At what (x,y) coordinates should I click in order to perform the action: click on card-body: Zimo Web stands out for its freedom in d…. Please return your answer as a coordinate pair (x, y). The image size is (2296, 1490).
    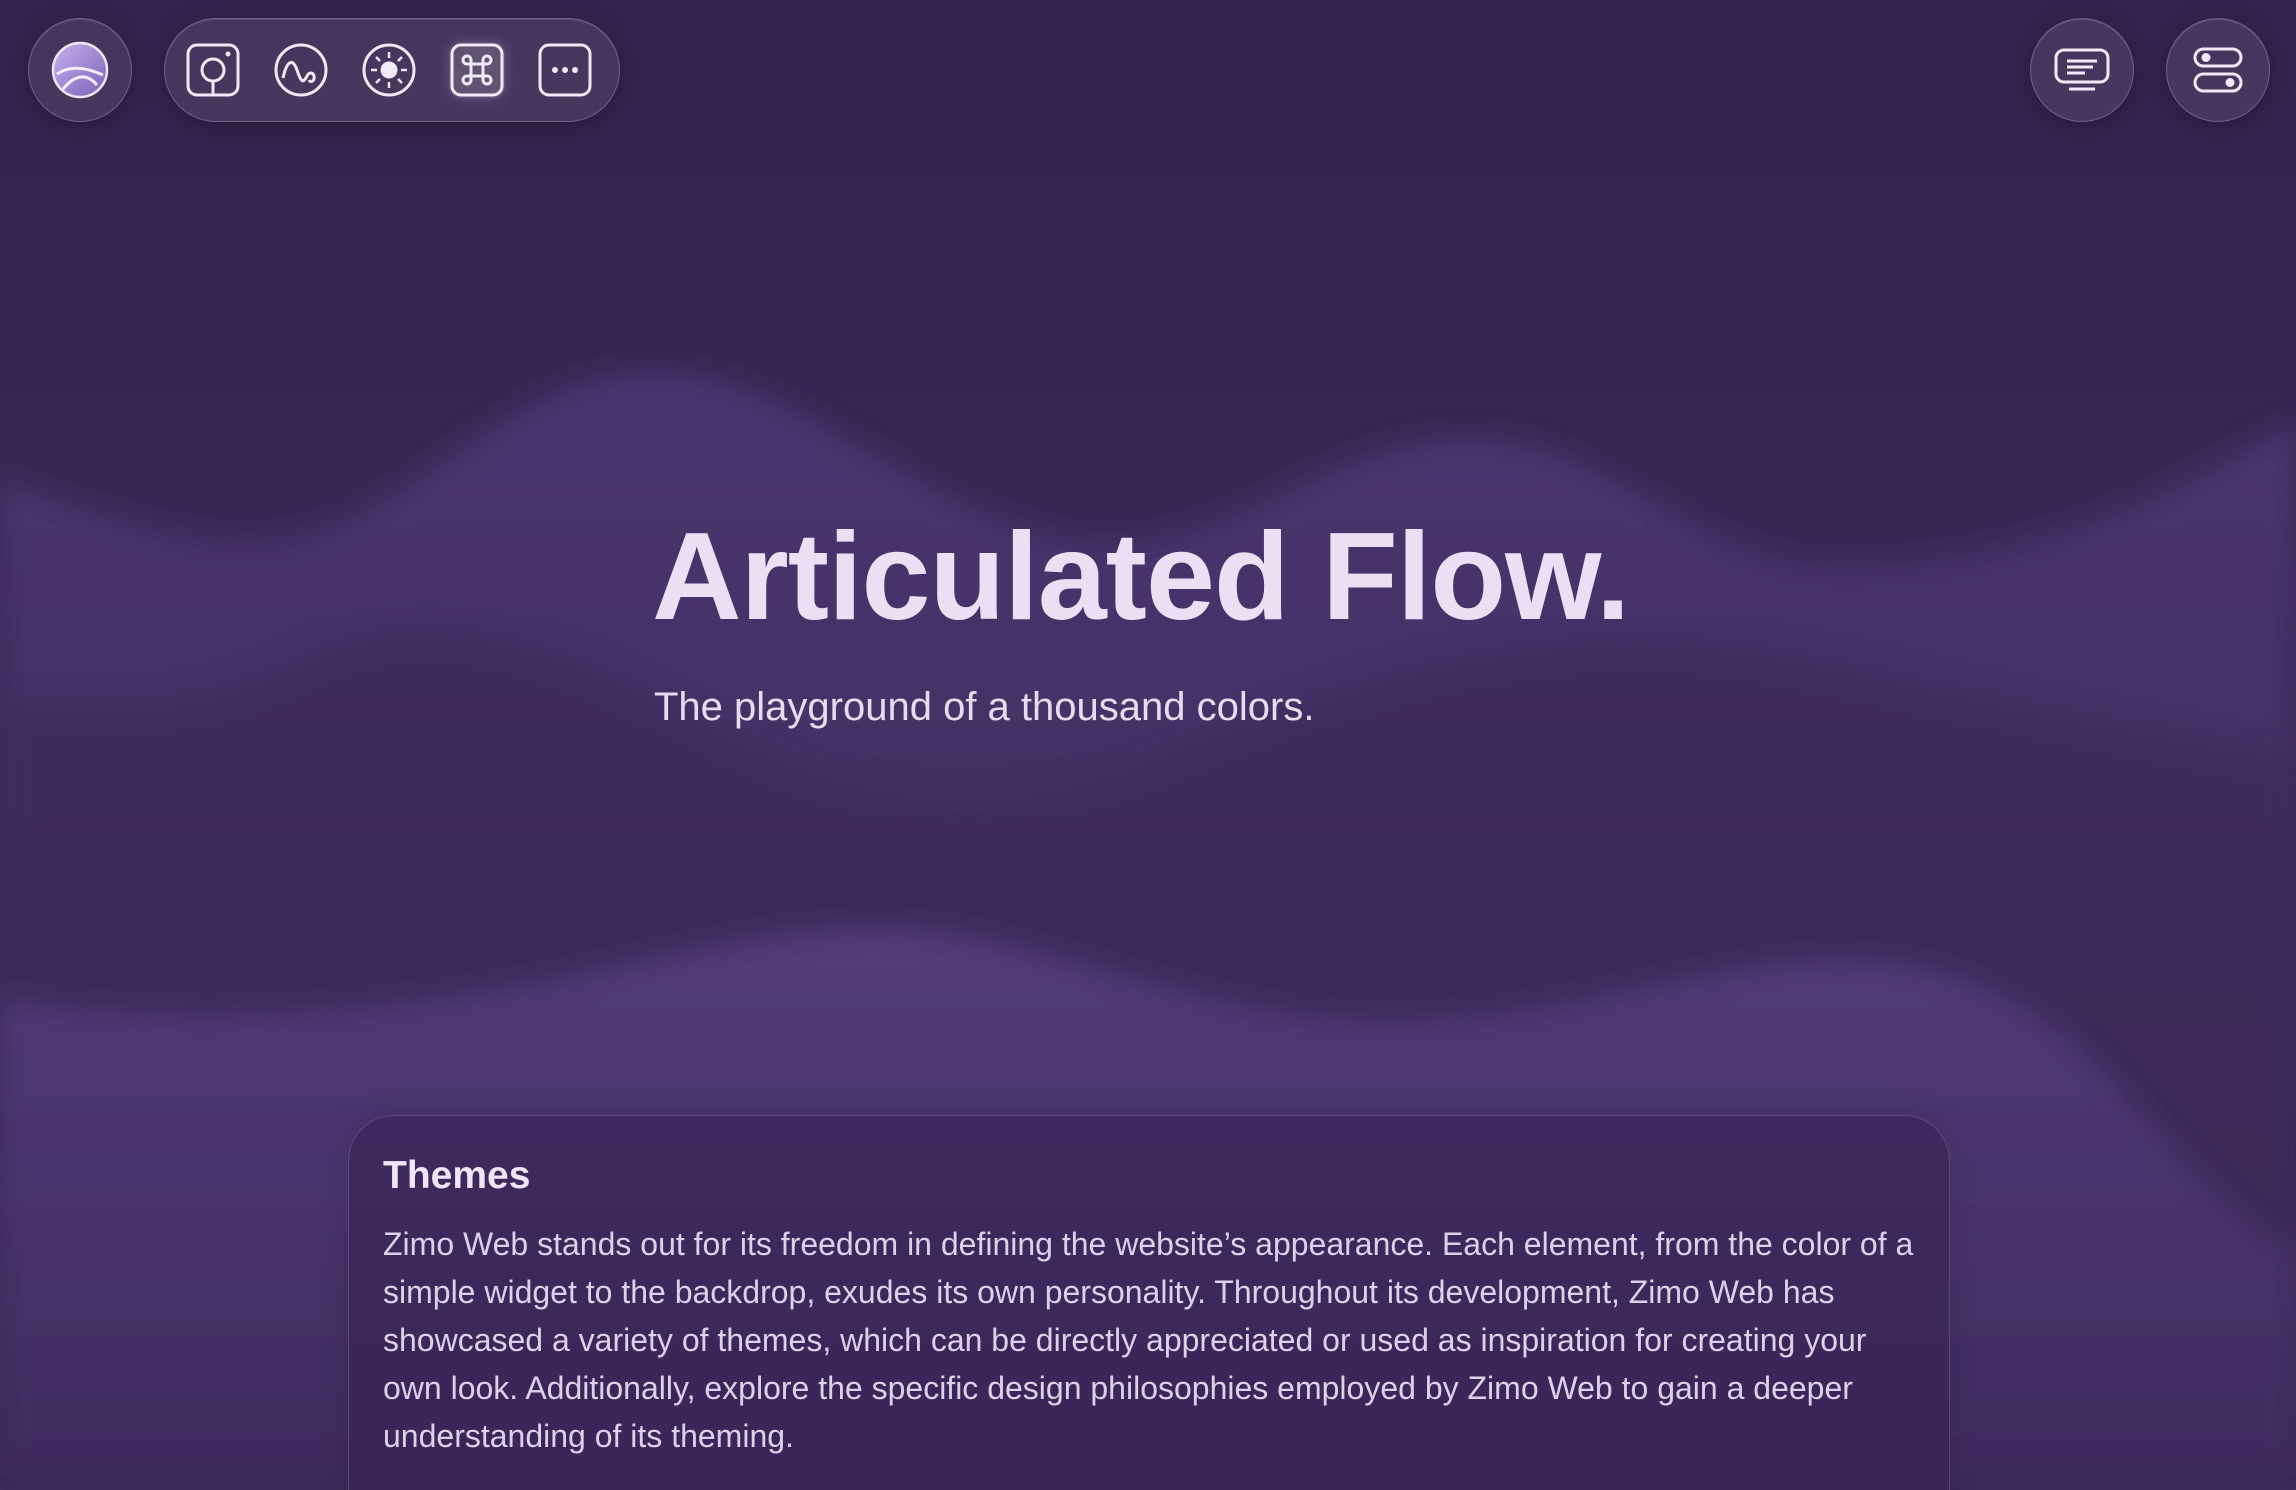
    Looking at the image, I should click on (1148, 1340).